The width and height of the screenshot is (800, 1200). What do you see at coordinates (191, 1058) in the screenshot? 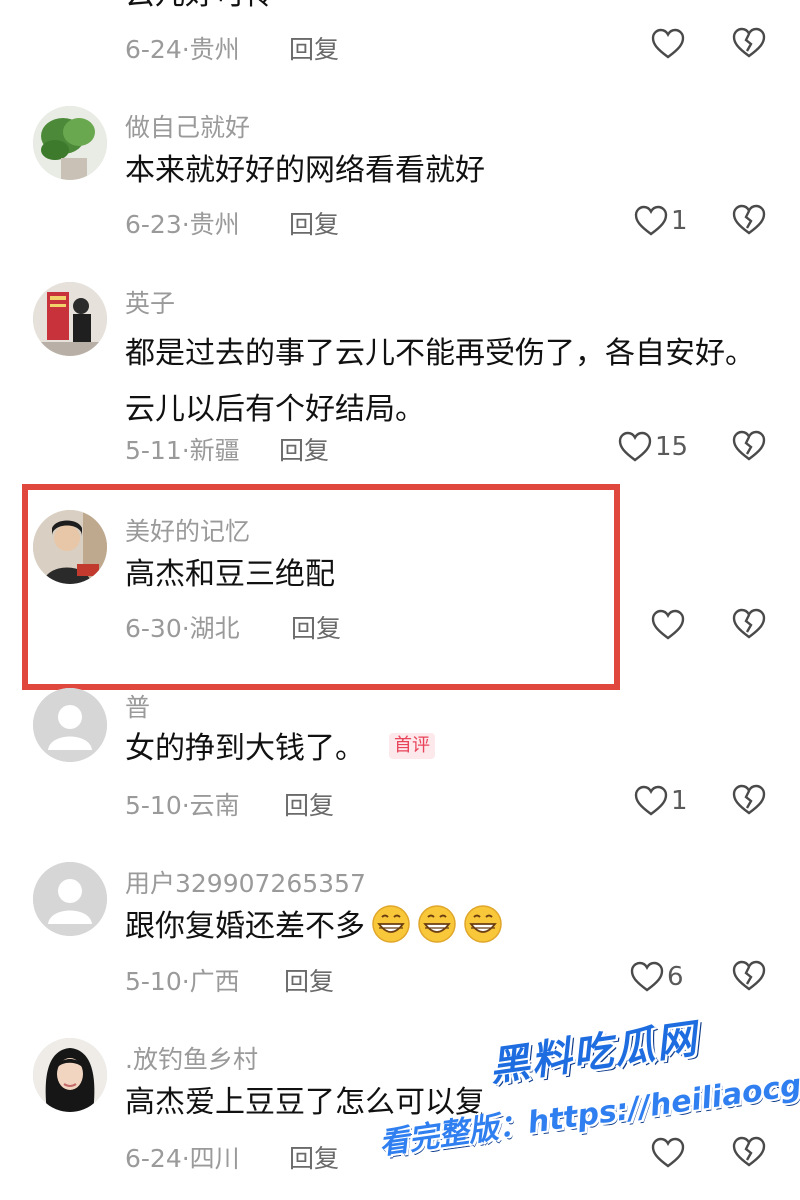
I see `comment-username: .放钓鱼乡村` at bounding box center [191, 1058].